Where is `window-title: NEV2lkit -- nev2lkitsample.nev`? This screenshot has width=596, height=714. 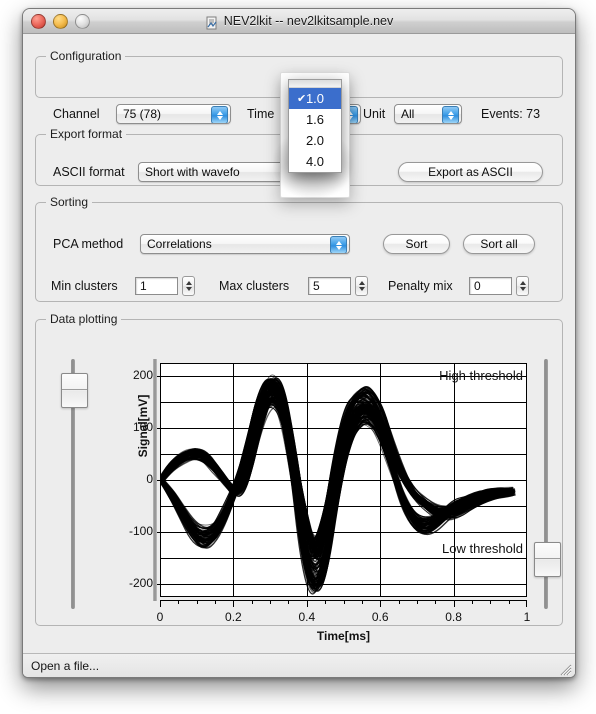 window-title: NEV2lkit -- nev2lkitsample.nev is located at coordinates (308, 21).